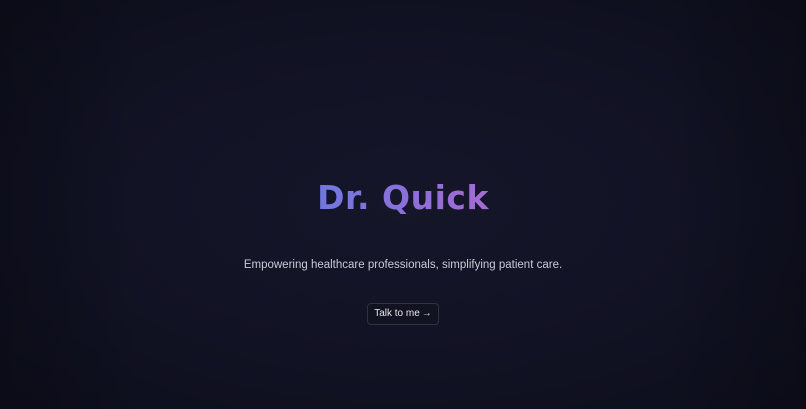 This screenshot has width=806, height=409. I want to click on talk-to-me-label: Talk to me, so click(397, 314).